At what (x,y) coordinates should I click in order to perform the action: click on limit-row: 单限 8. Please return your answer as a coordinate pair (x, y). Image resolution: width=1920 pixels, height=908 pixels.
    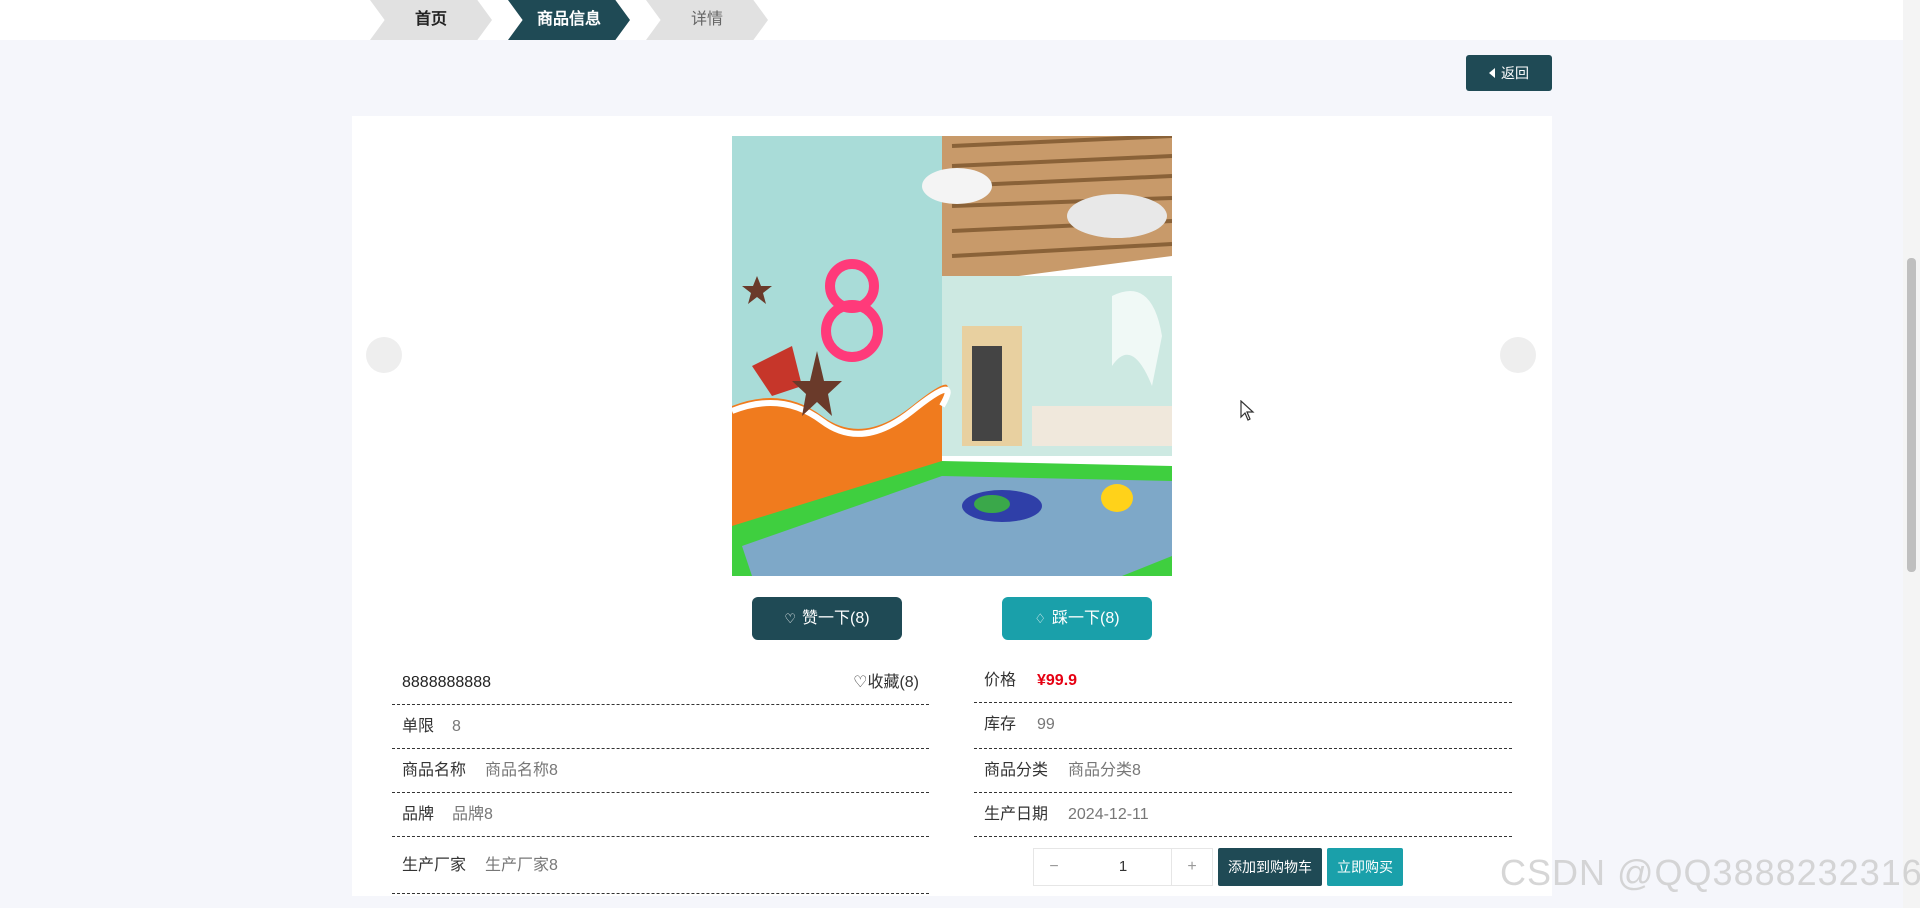
    Looking at the image, I should click on (660, 727).